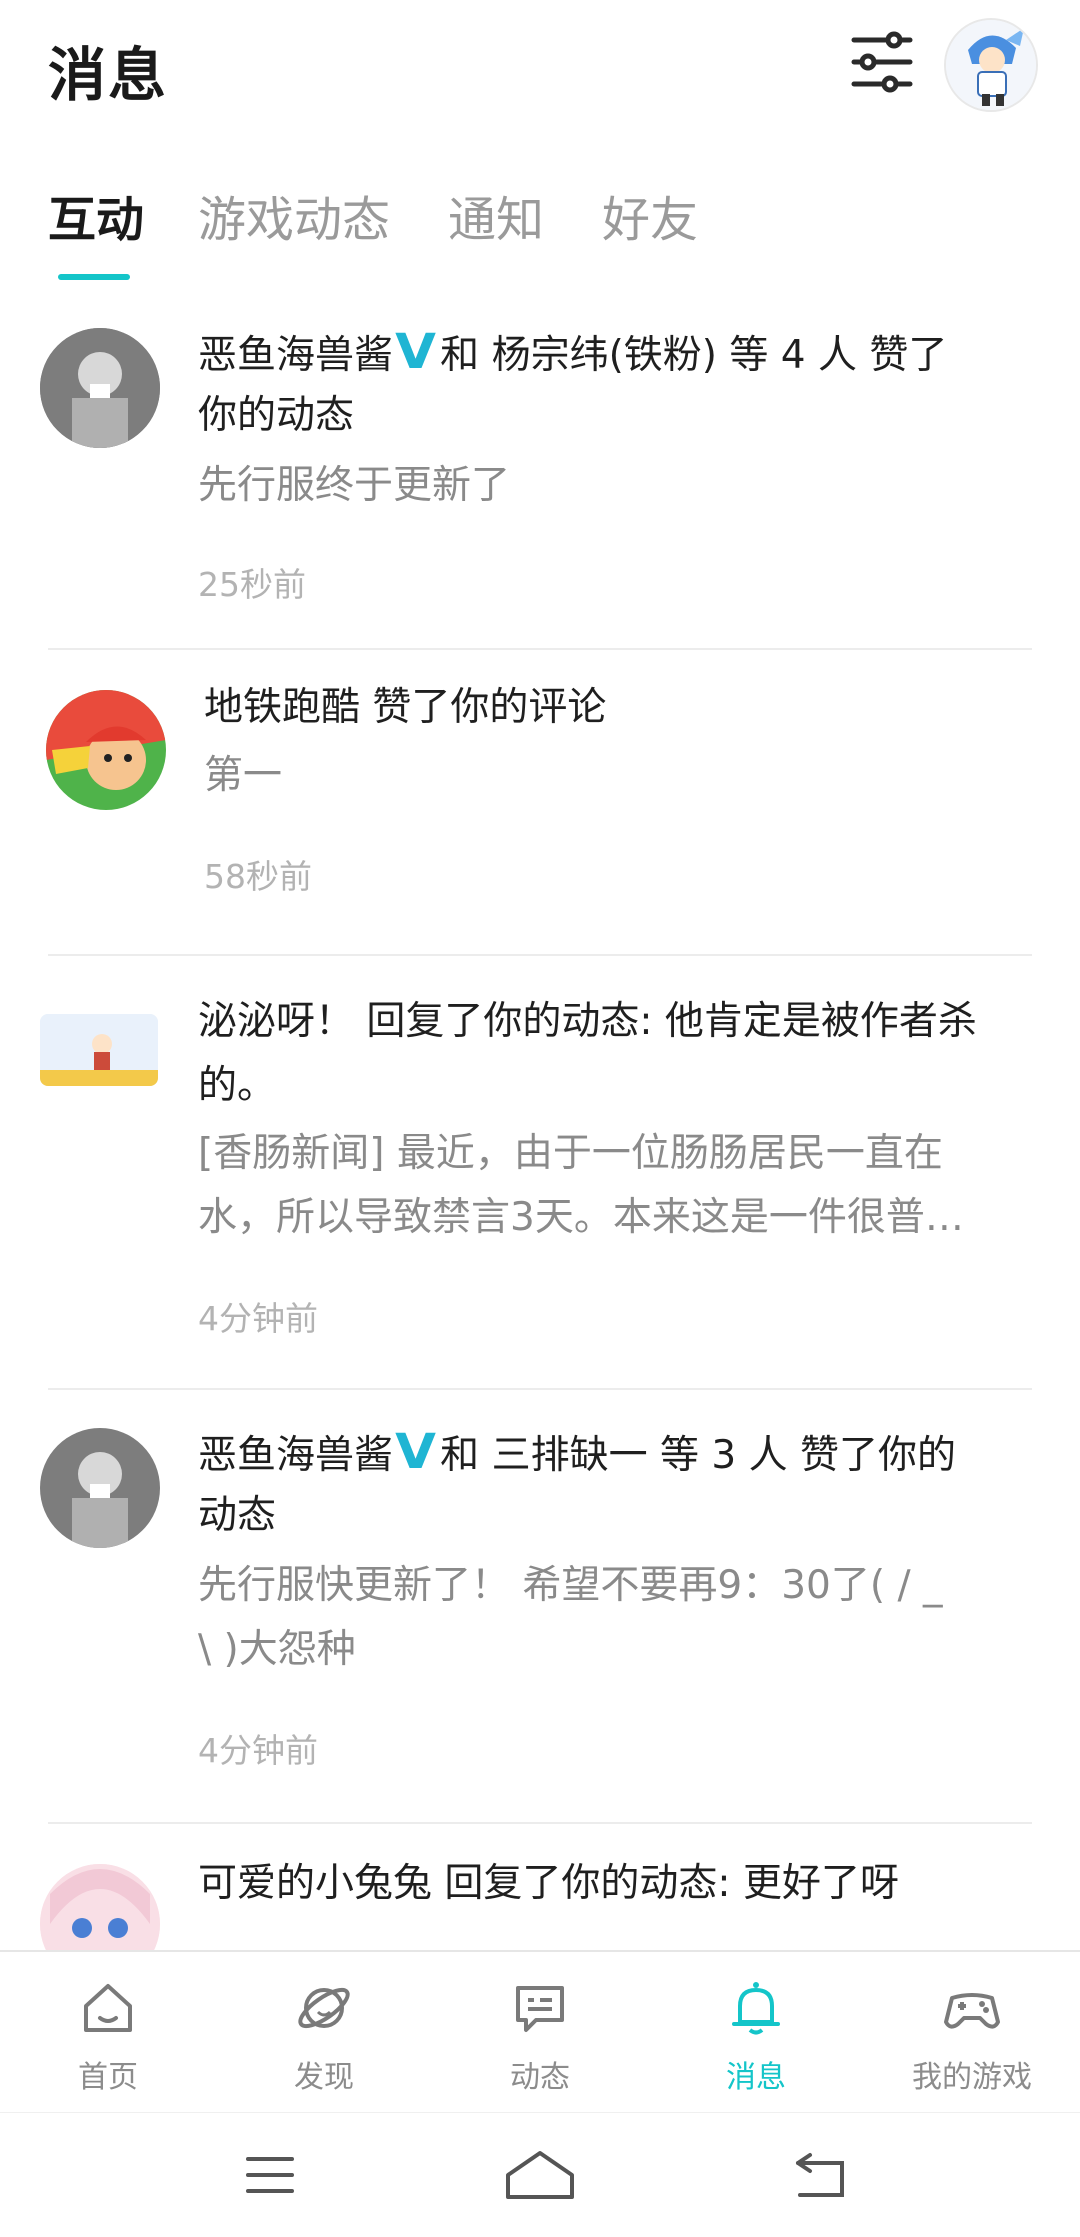 The width and height of the screenshot is (1080, 2237). Describe the element at coordinates (282, 707) in the screenshot. I see `sender-name: 地铁跑酷` at that location.